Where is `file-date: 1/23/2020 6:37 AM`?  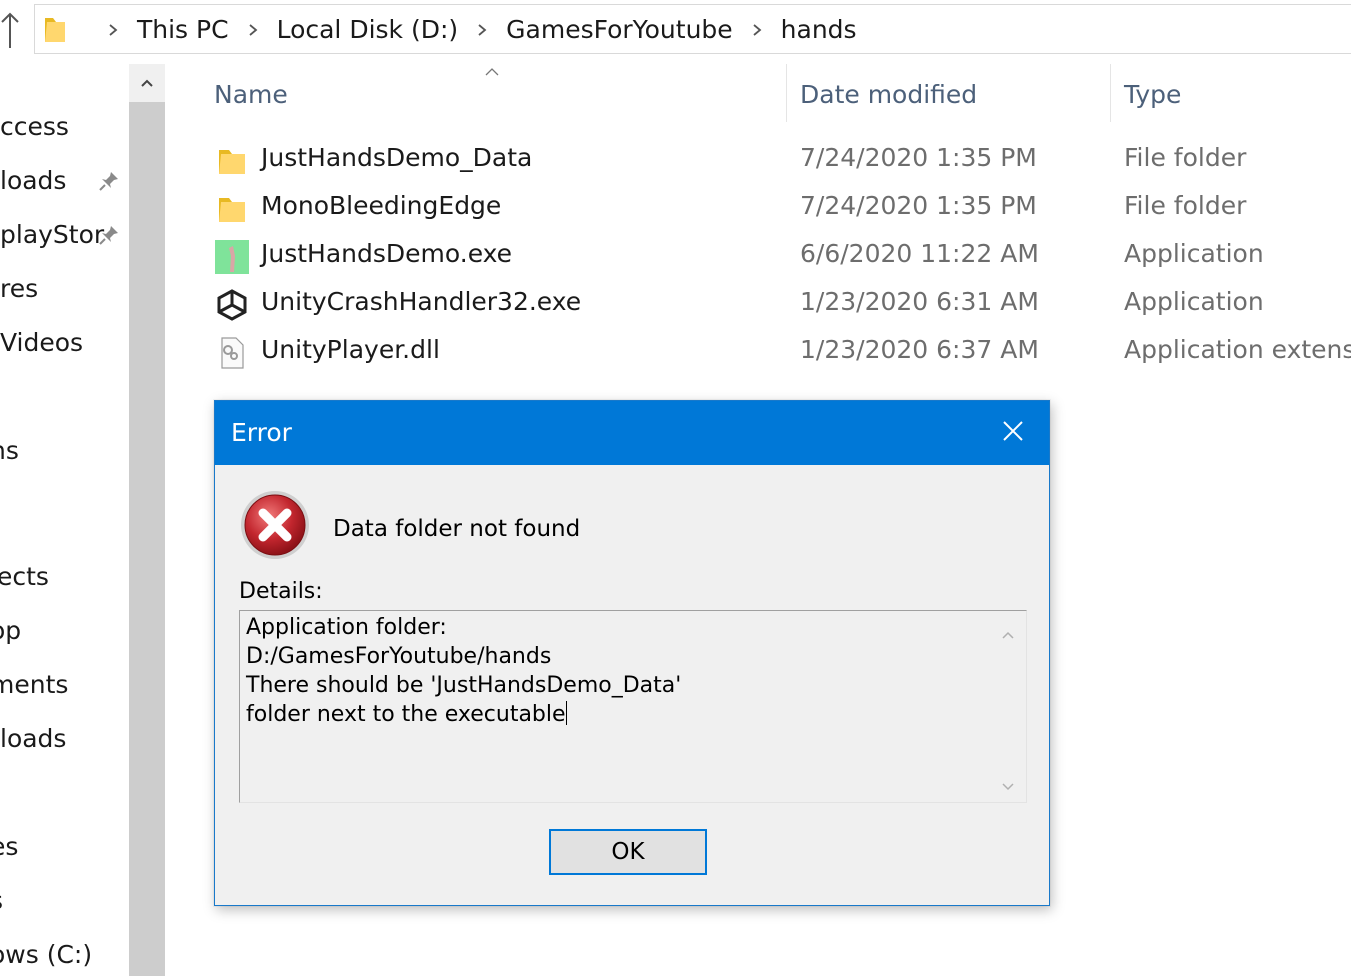 file-date: 1/23/2020 6:37 AM is located at coordinates (919, 349).